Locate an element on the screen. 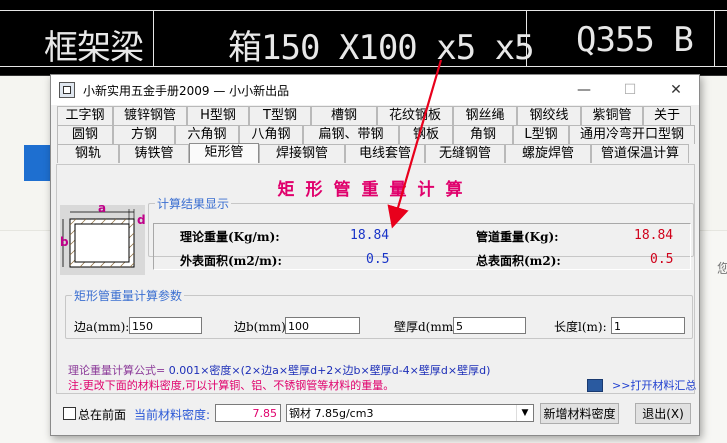  tab-conduit: 电线套管 is located at coordinates (385, 153).